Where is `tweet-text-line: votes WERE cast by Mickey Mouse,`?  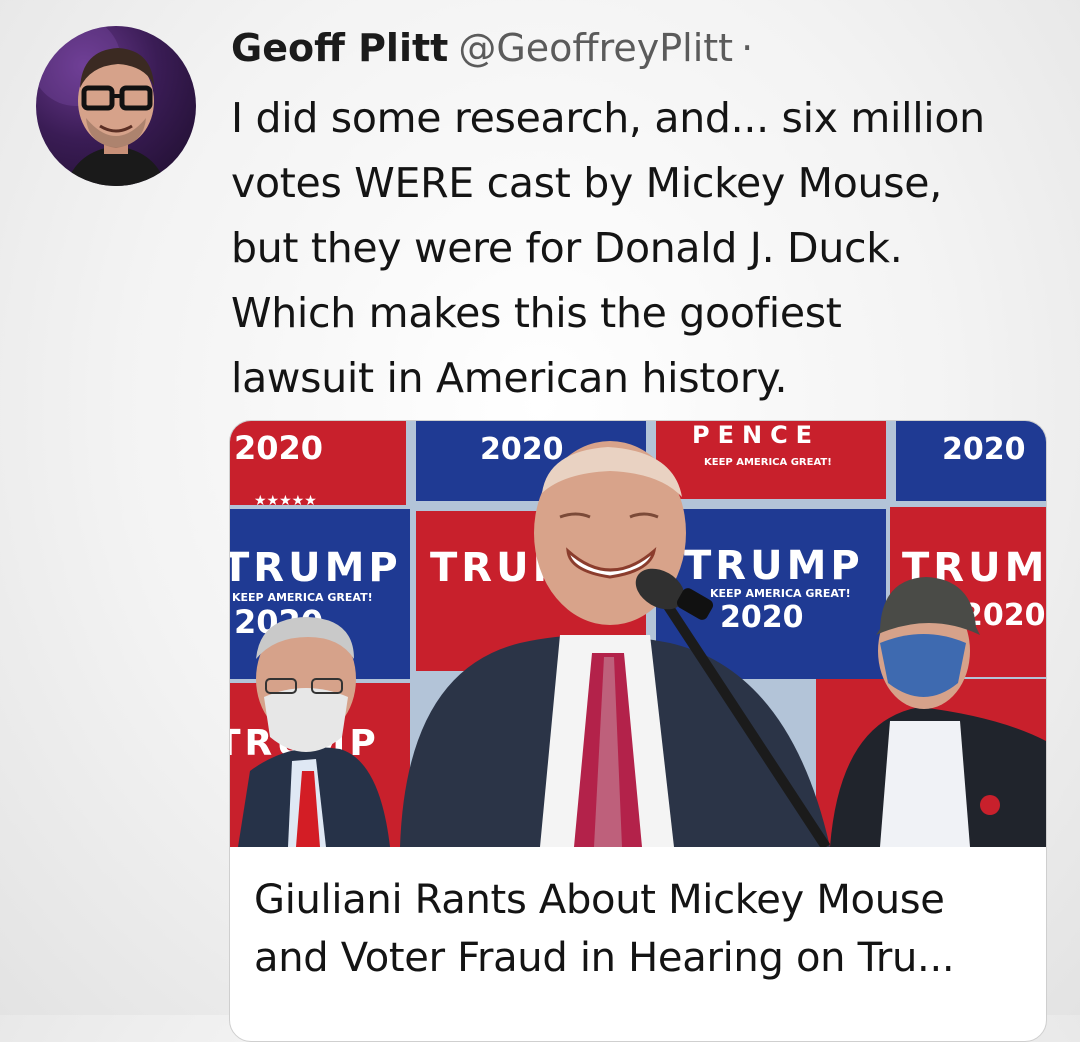 tweet-text-line: votes WERE cast by Mickey Mouse, is located at coordinates (586, 183).